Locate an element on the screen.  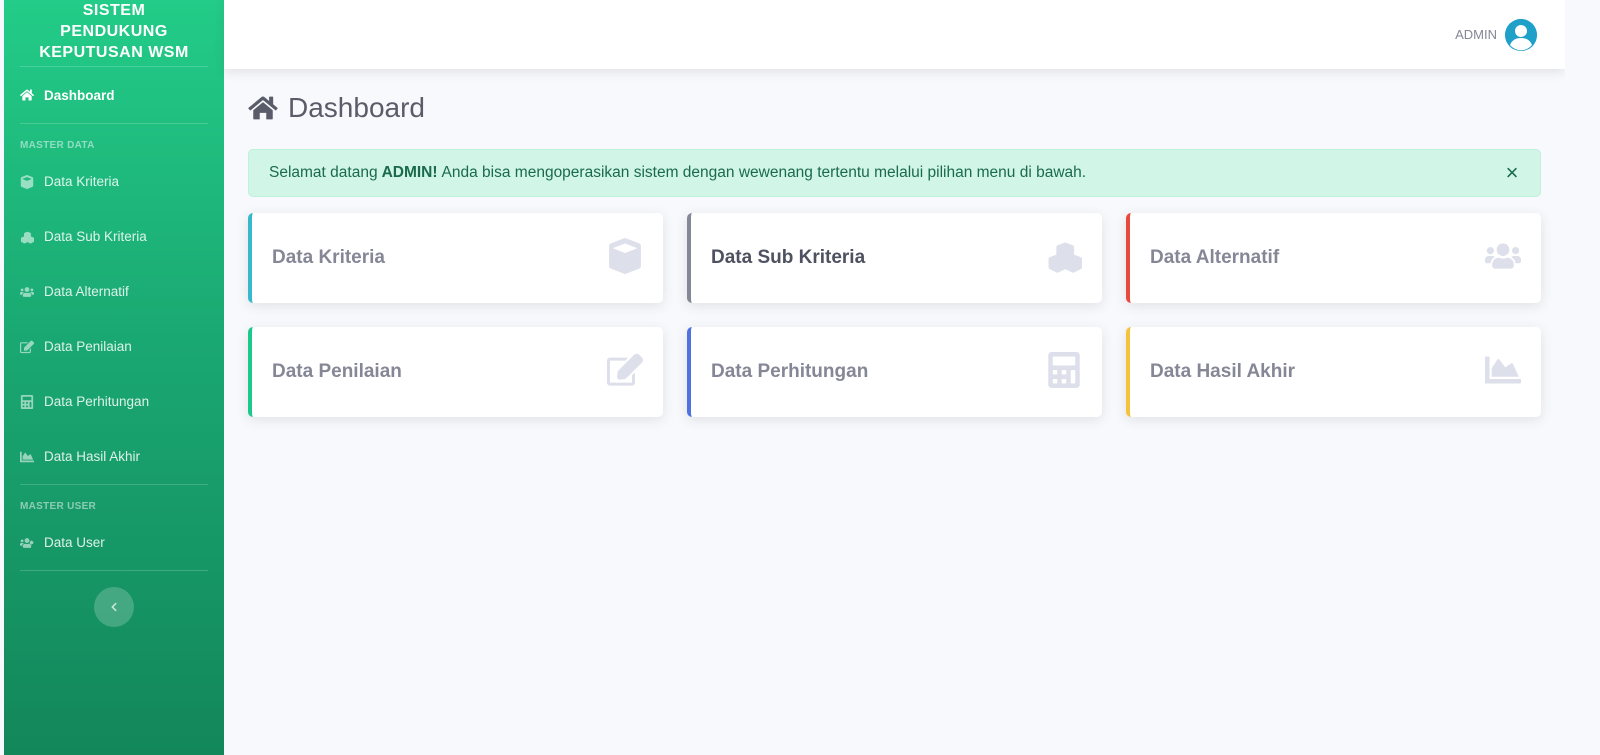
topbar-user-name: ADMIN is located at coordinates (1476, 34).